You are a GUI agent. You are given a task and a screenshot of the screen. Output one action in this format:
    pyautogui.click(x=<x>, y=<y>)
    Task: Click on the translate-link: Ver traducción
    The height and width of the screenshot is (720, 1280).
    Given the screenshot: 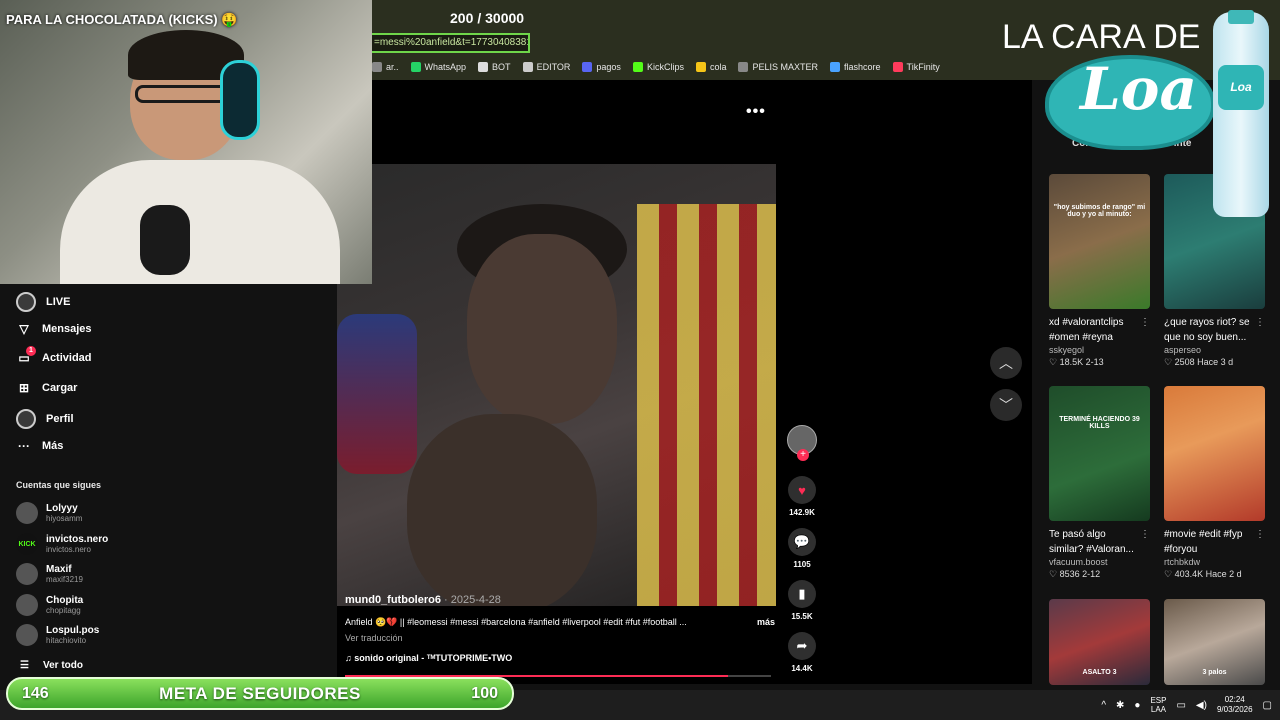 What is the action you would take?
    pyautogui.click(x=560, y=638)
    